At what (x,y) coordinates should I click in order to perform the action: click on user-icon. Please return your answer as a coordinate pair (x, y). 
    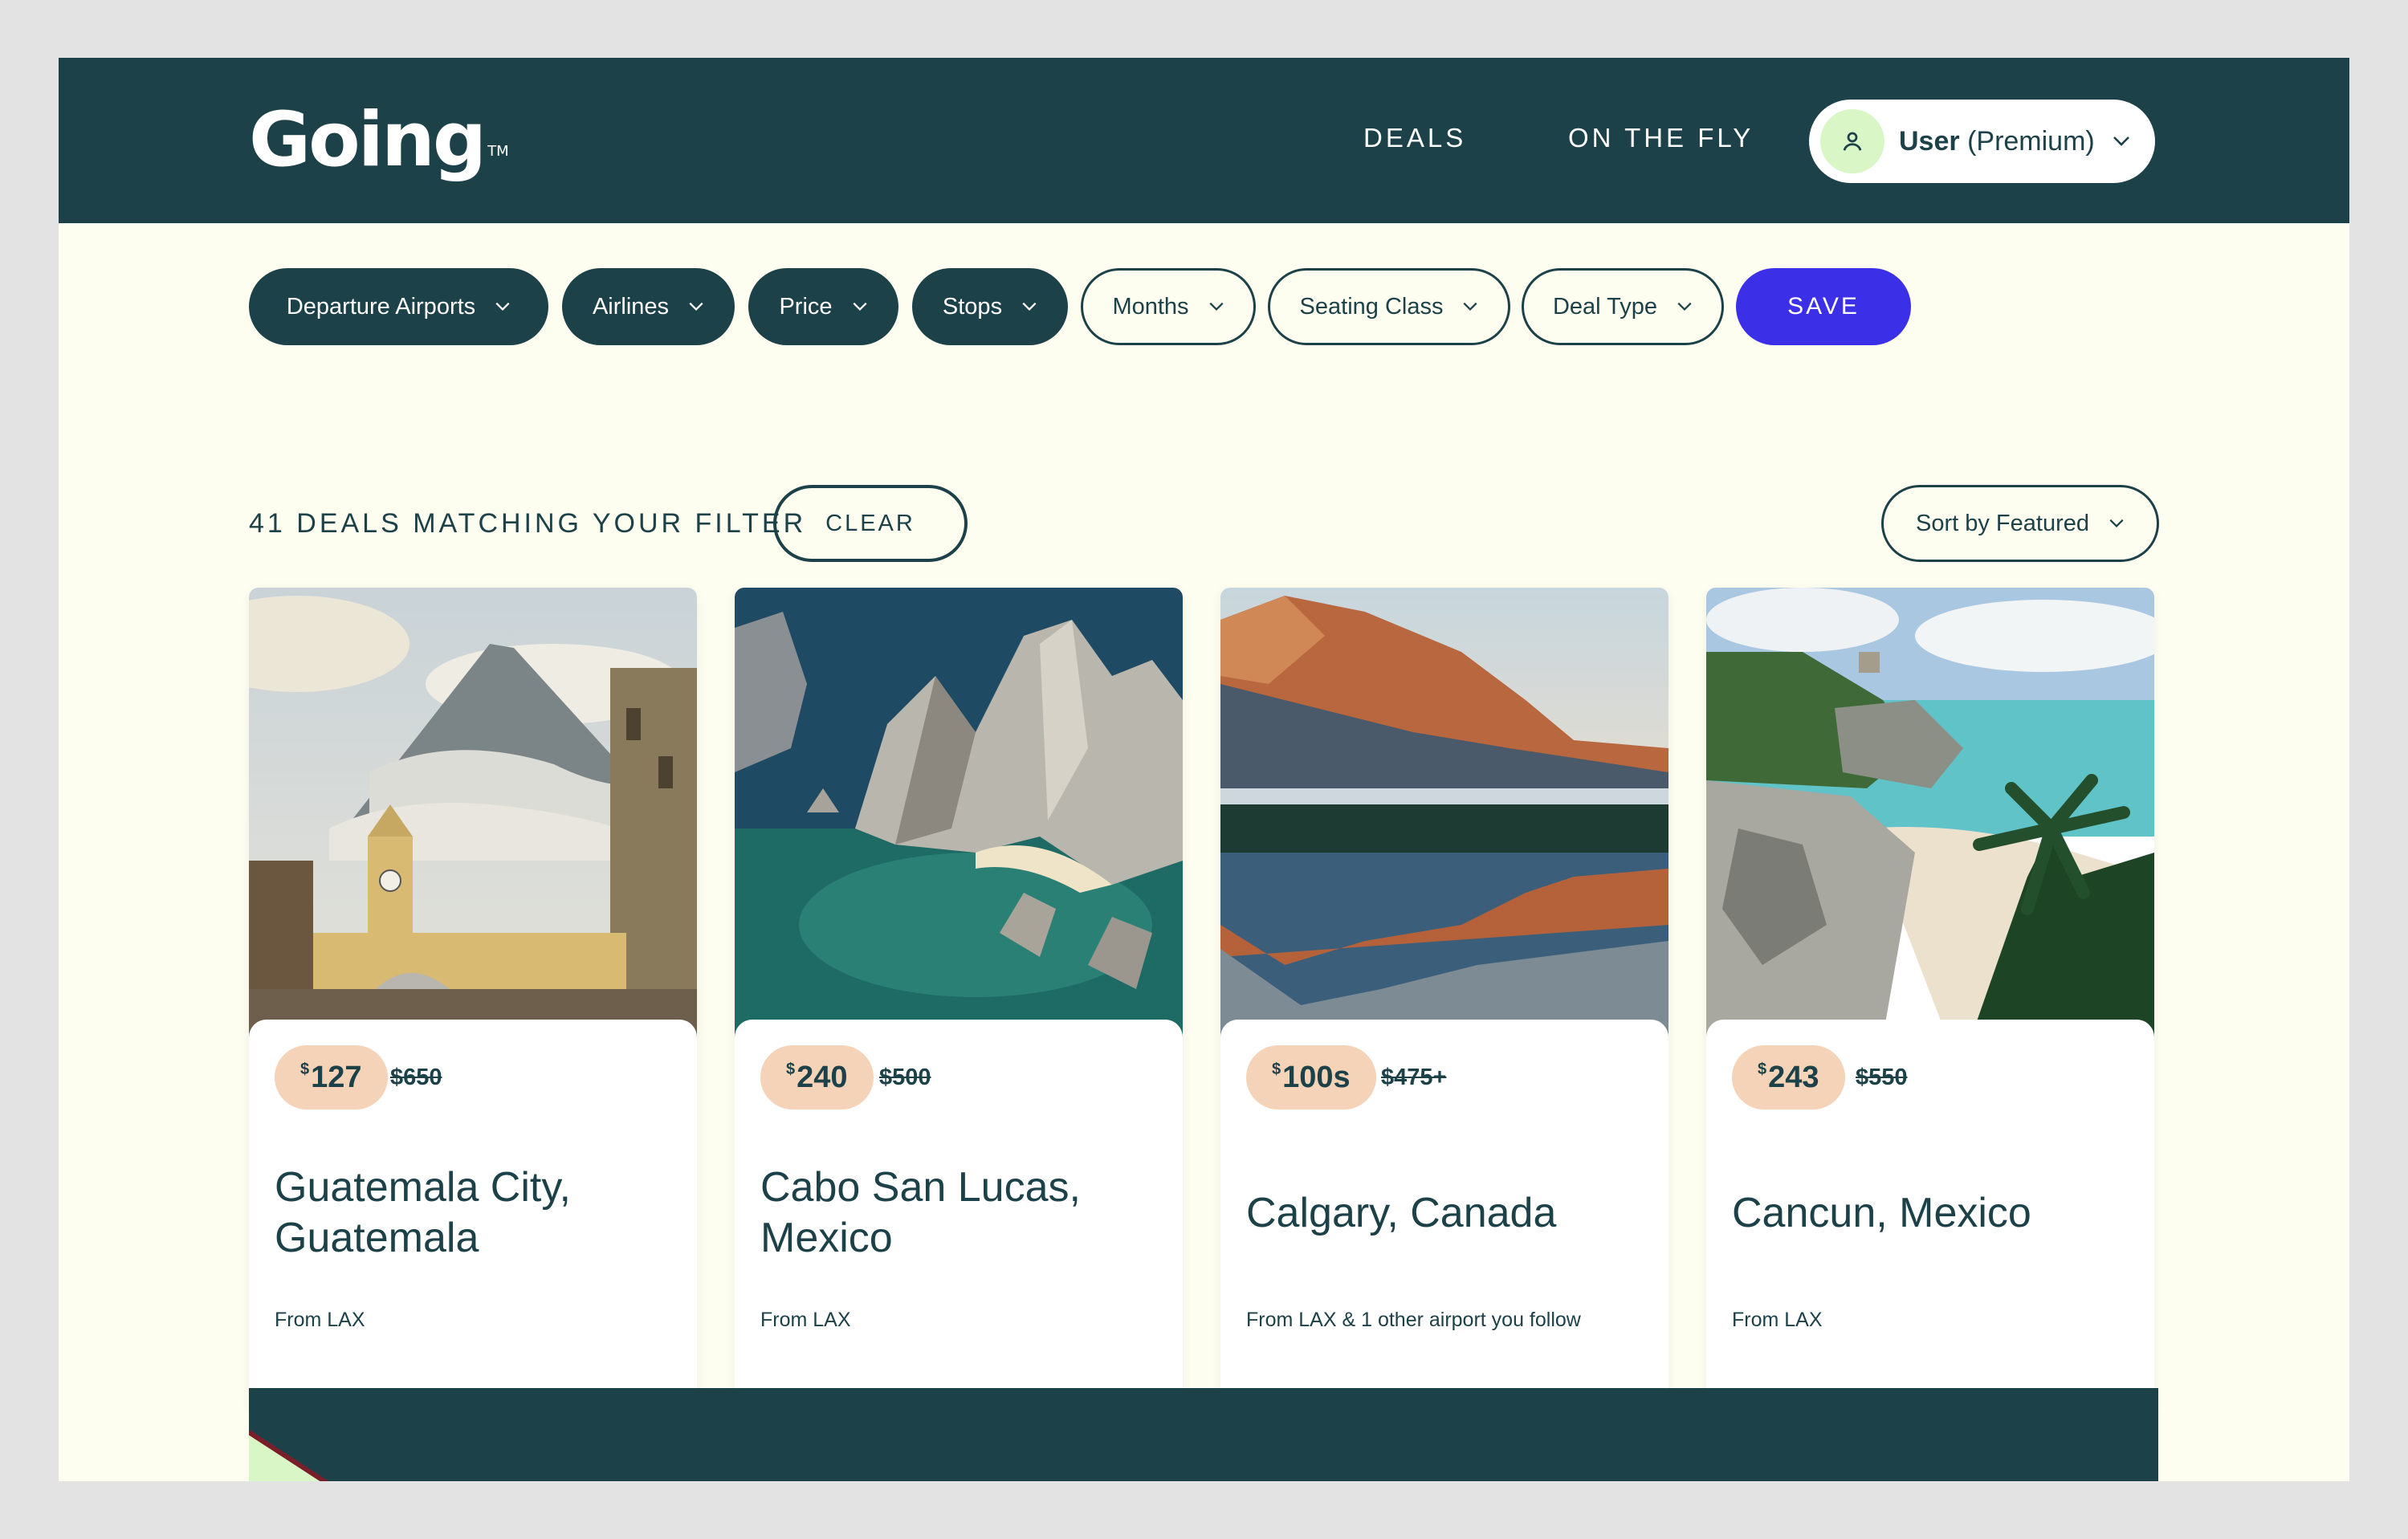
    Looking at the image, I should click on (1852, 142).